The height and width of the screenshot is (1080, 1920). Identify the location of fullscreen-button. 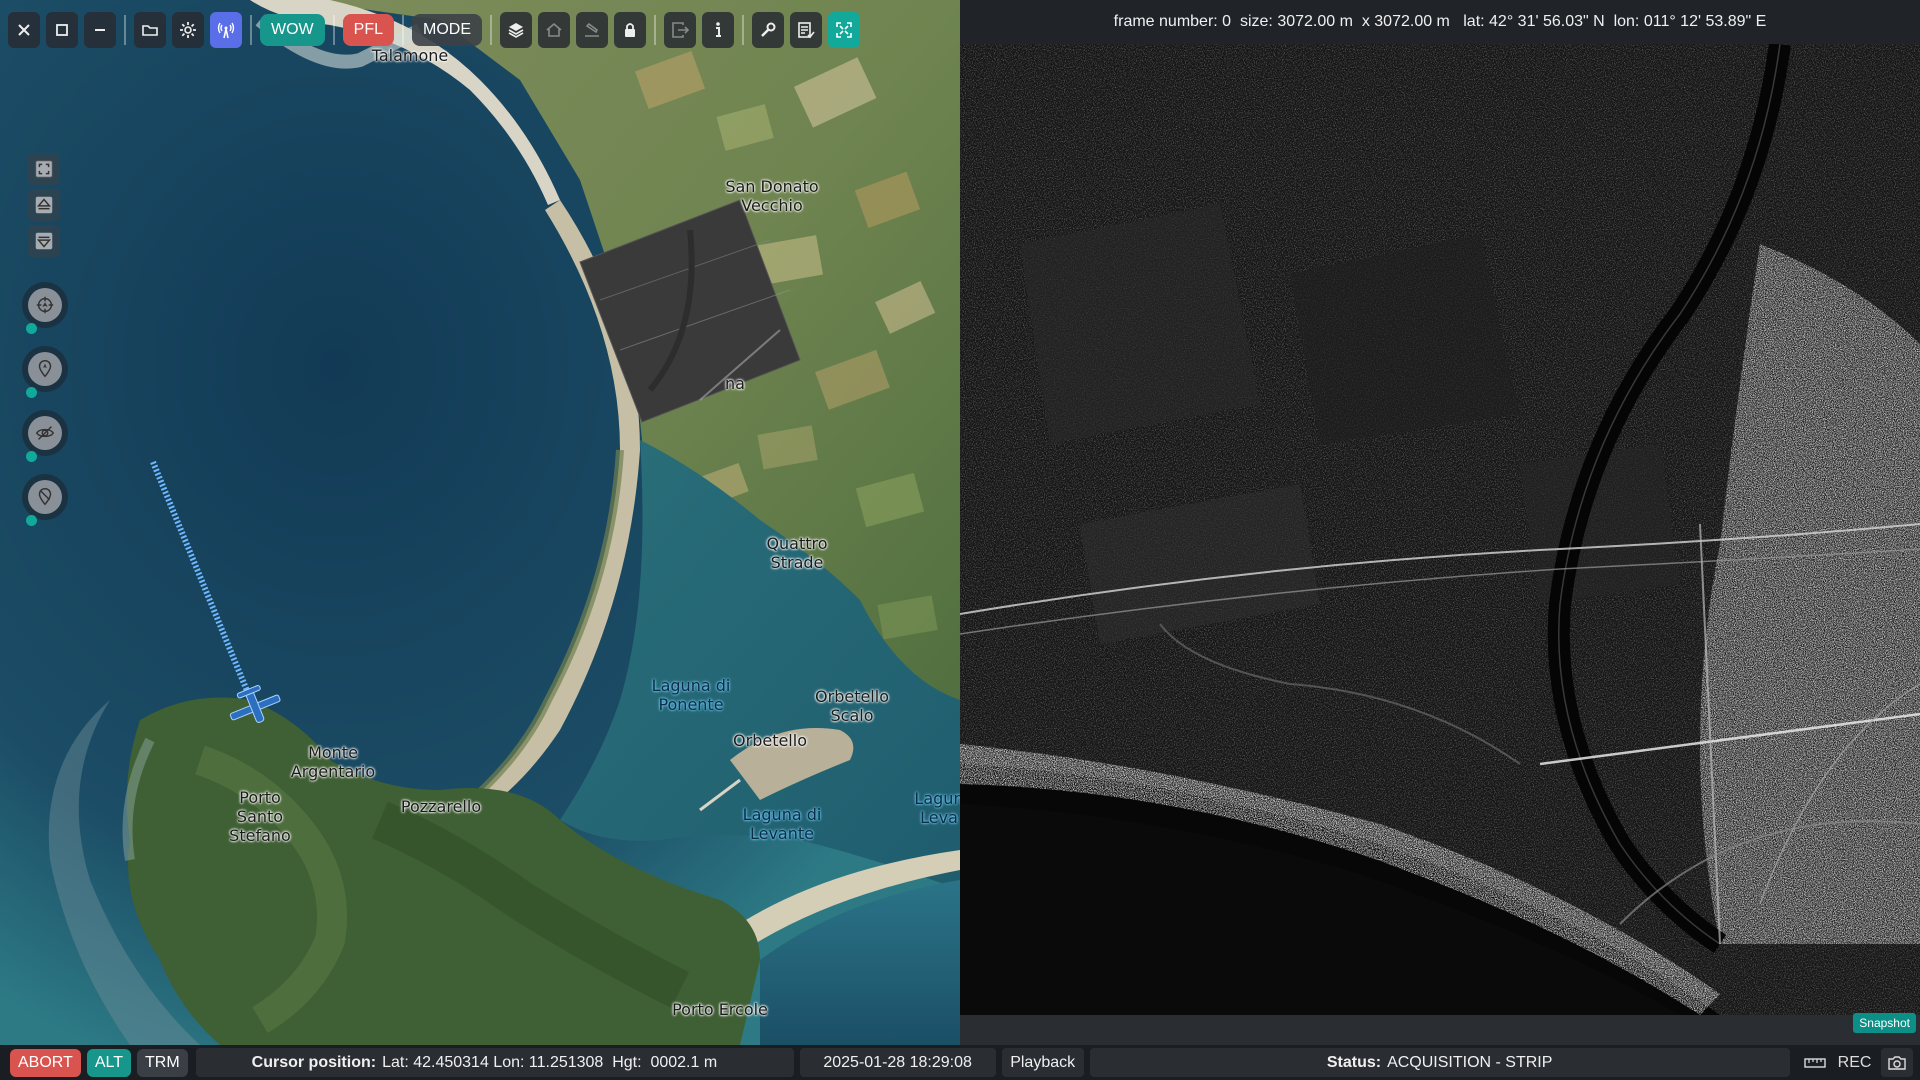
(844, 30).